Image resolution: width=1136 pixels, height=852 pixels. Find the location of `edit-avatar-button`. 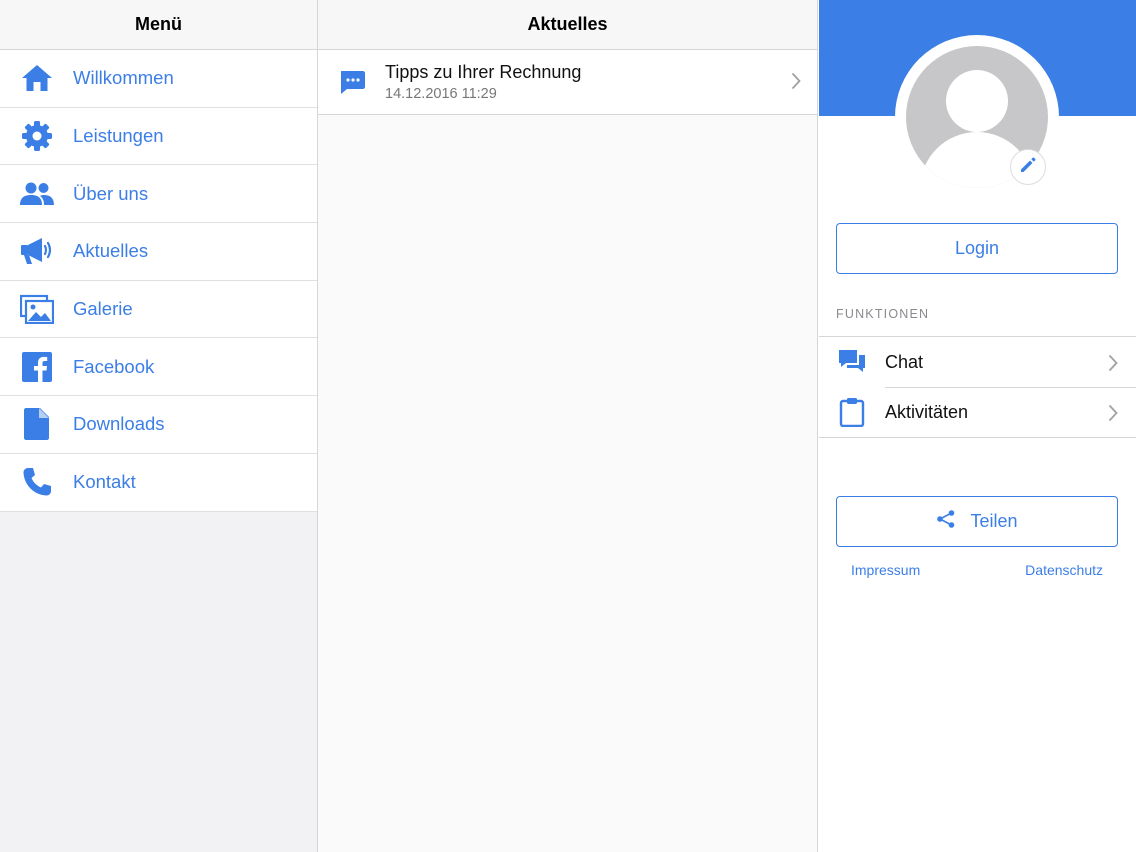

edit-avatar-button is located at coordinates (1028, 167).